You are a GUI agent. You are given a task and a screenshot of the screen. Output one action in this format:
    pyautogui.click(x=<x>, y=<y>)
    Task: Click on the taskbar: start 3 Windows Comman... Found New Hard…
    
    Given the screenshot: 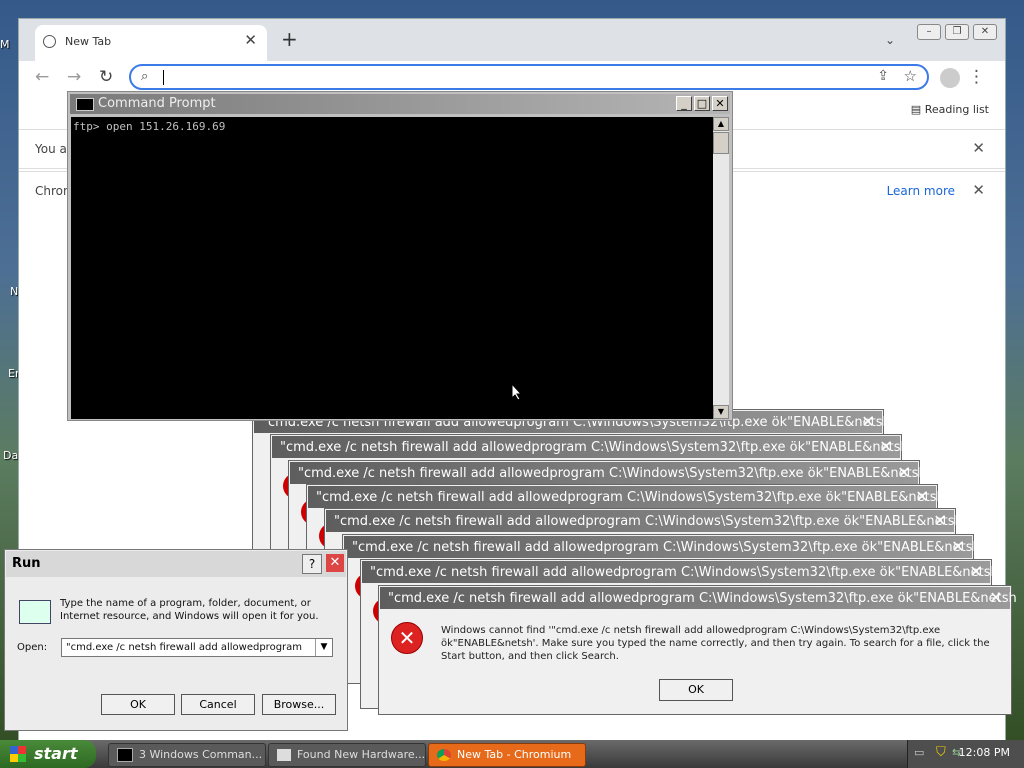 What is the action you would take?
    pyautogui.click(x=512, y=754)
    